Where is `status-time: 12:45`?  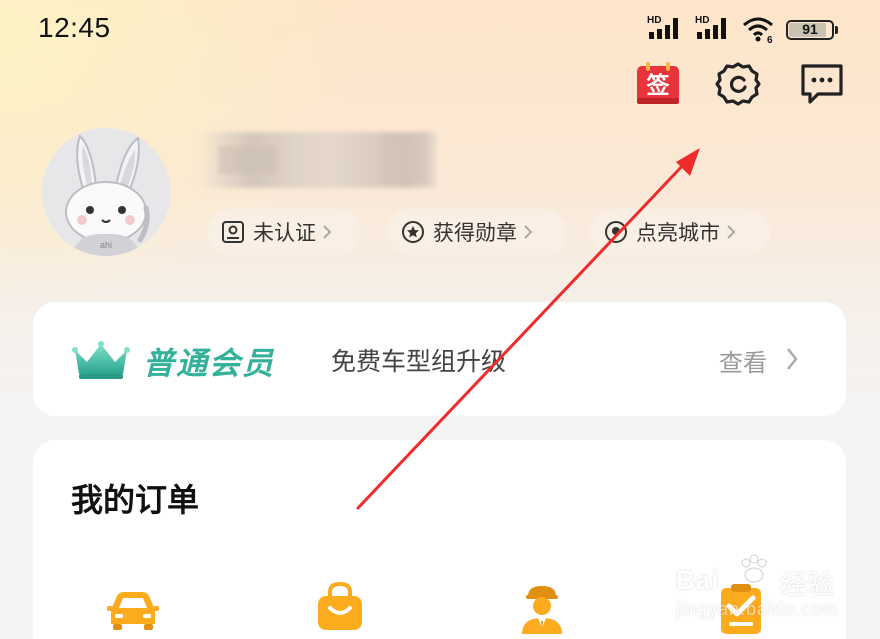
status-time: 12:45 is located at coordinates (74, 27).